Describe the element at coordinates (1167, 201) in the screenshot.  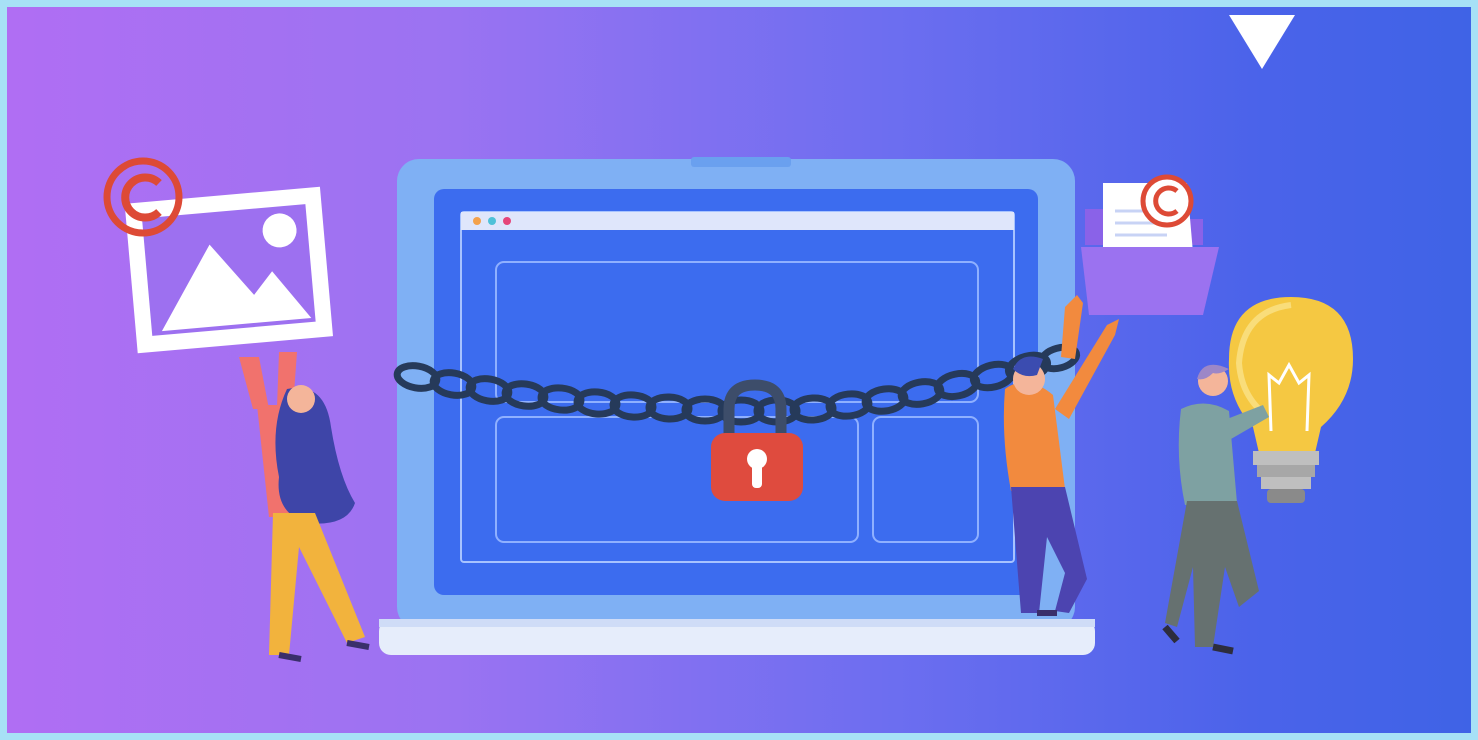
I see `copyright-icon` at that location.